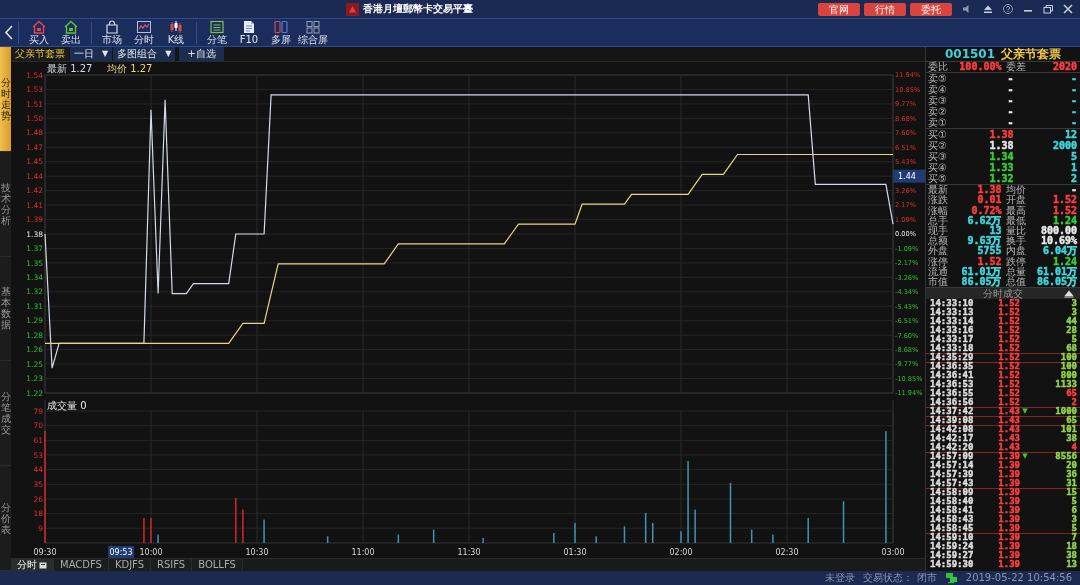 The width and height of the screenshot is (1080, 585). What do you see at coordinates (1069, 293) in the screenshot?
I see `triangle-icon` at bounding box center [1069, 293].